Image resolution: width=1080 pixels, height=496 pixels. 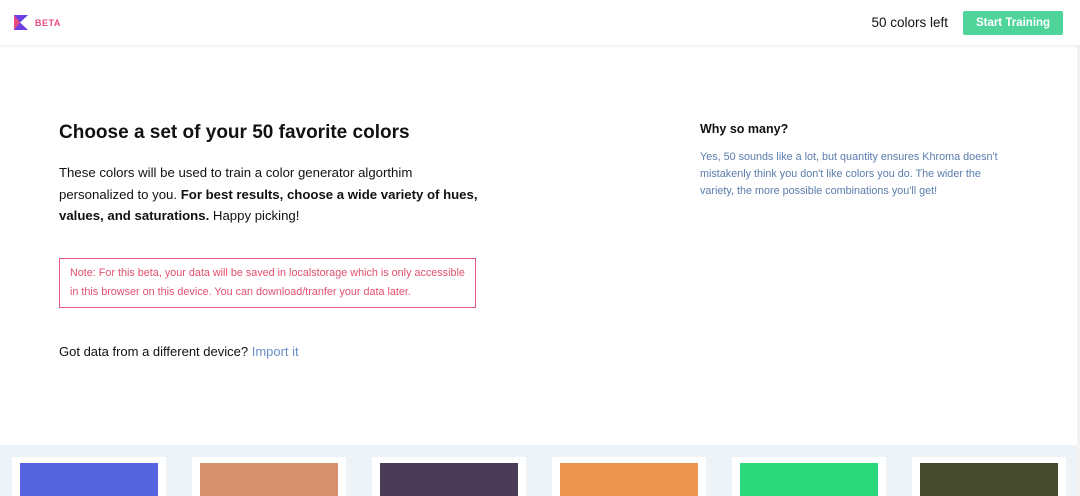 I want to click on start-training-button: Start Training, so click(x=1013, y=23).